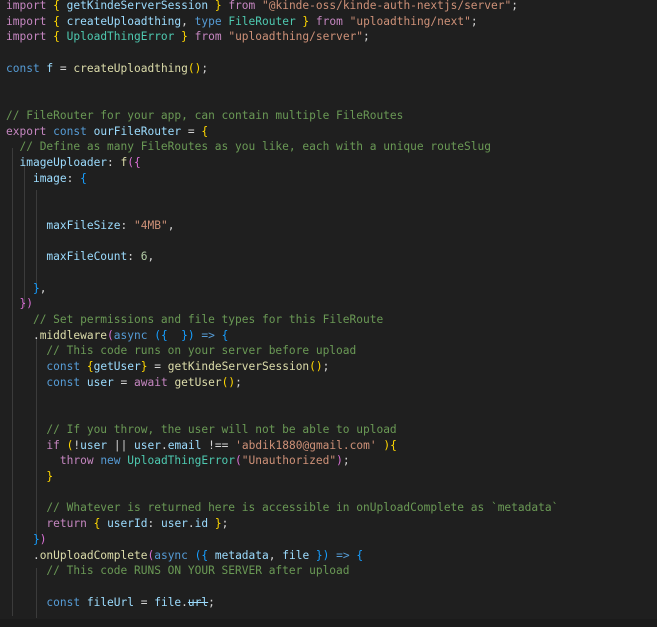  What do you see at coordinates (127, 225) in the screenshot?
I see `code-token: :` at bounding box center [127, 225].